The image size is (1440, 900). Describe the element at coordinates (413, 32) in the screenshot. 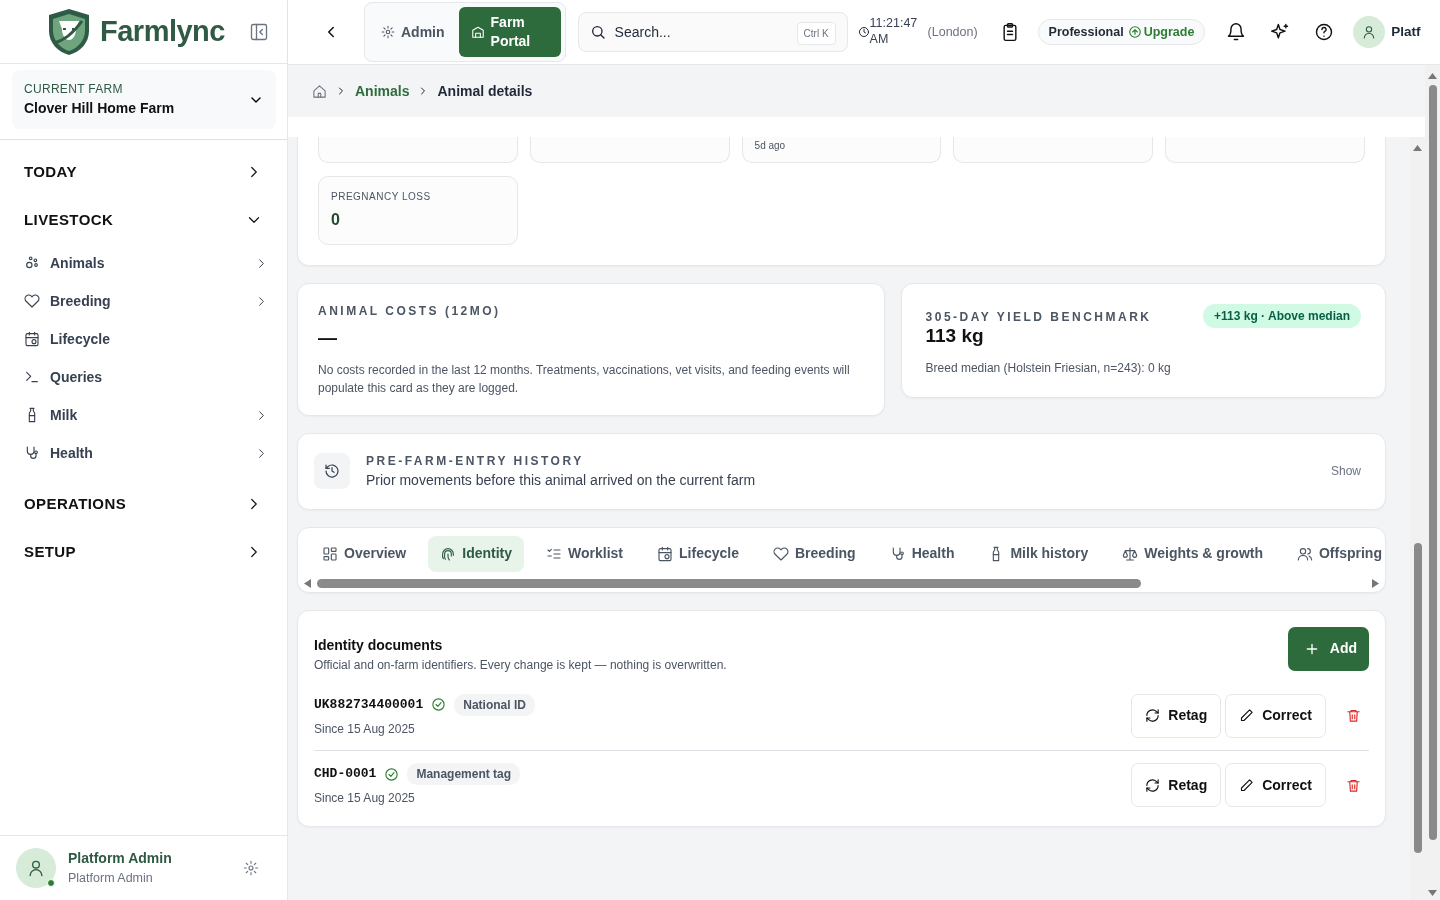

I see `portal-tab: Admin` at that location.